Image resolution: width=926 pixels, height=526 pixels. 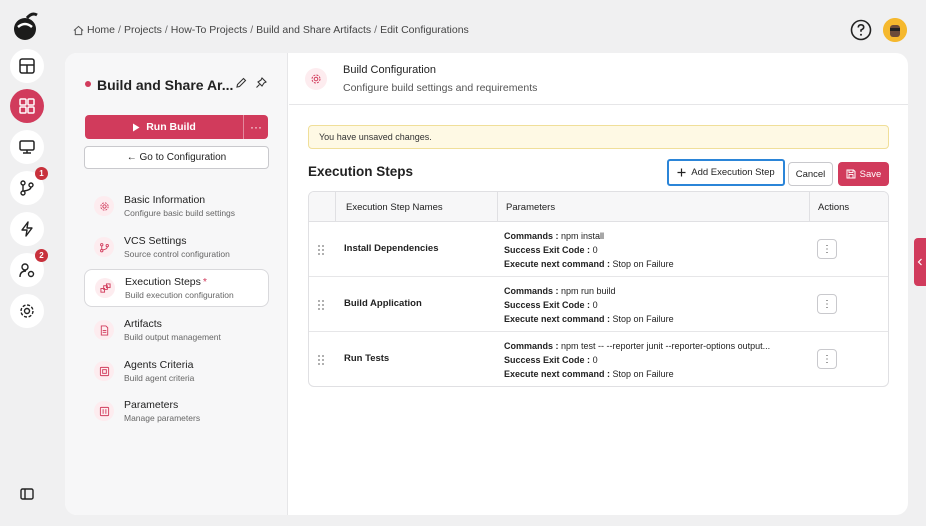 I want to click on user-settings-icon, so click(x=27, y=270).